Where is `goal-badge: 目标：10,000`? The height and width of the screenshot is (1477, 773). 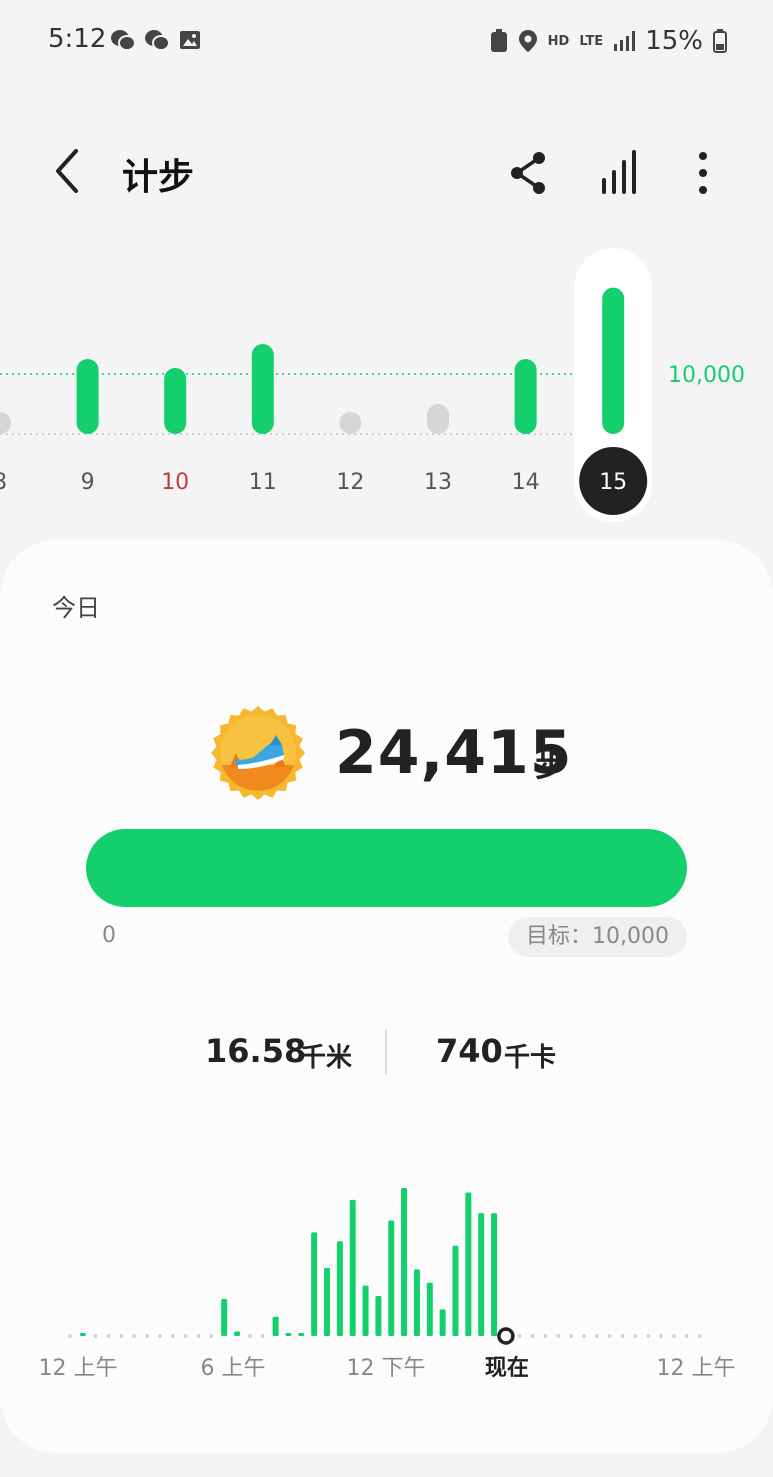 goal-badge: 目标：10,000 is located at coordinates (597, 937).